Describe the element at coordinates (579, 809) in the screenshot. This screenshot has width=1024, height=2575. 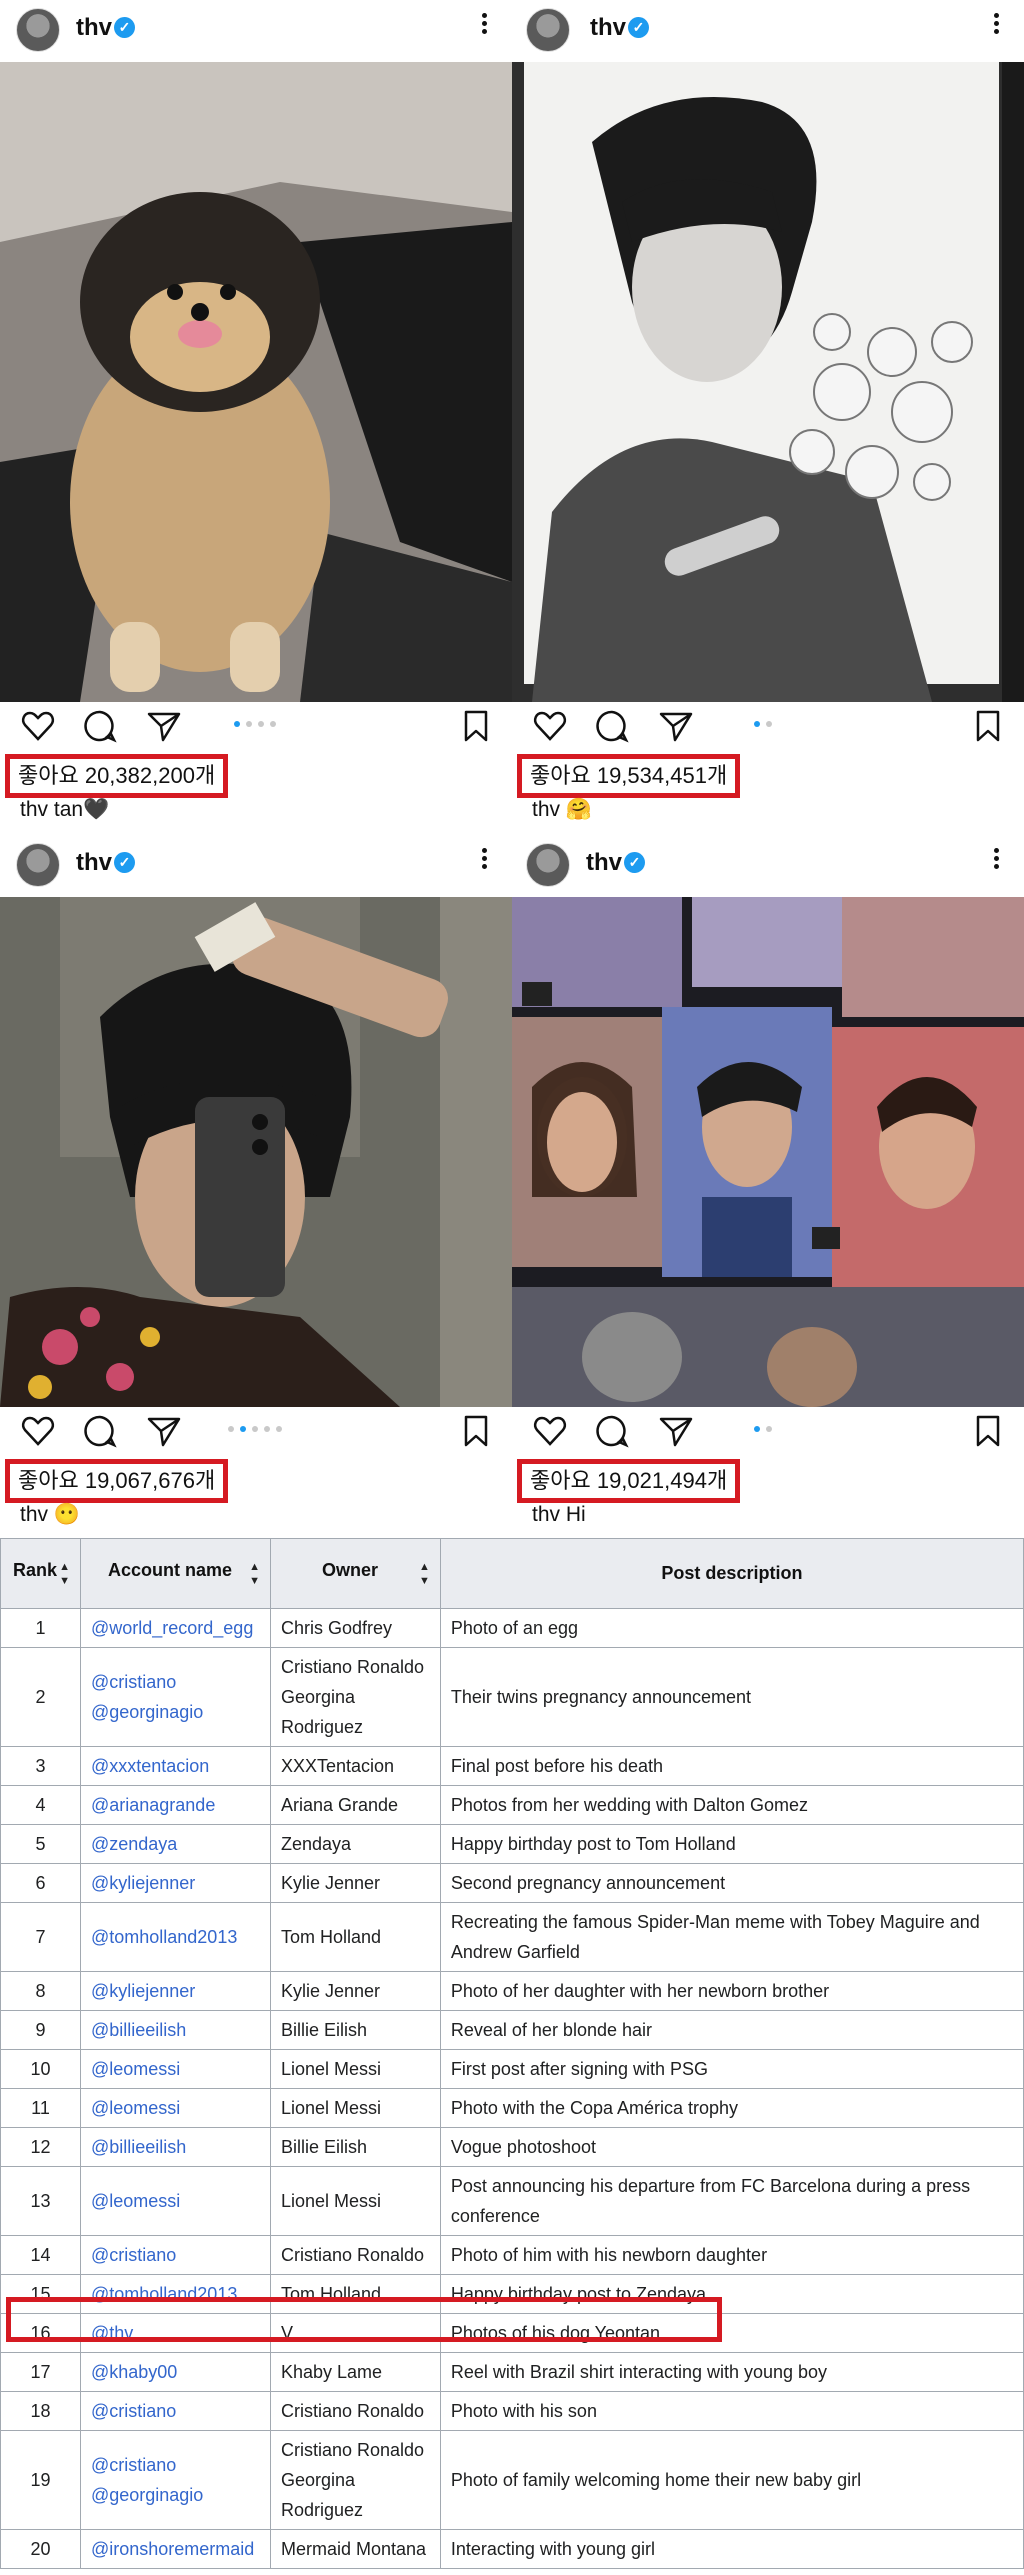
I see `caption-text: 🤗` at that location.